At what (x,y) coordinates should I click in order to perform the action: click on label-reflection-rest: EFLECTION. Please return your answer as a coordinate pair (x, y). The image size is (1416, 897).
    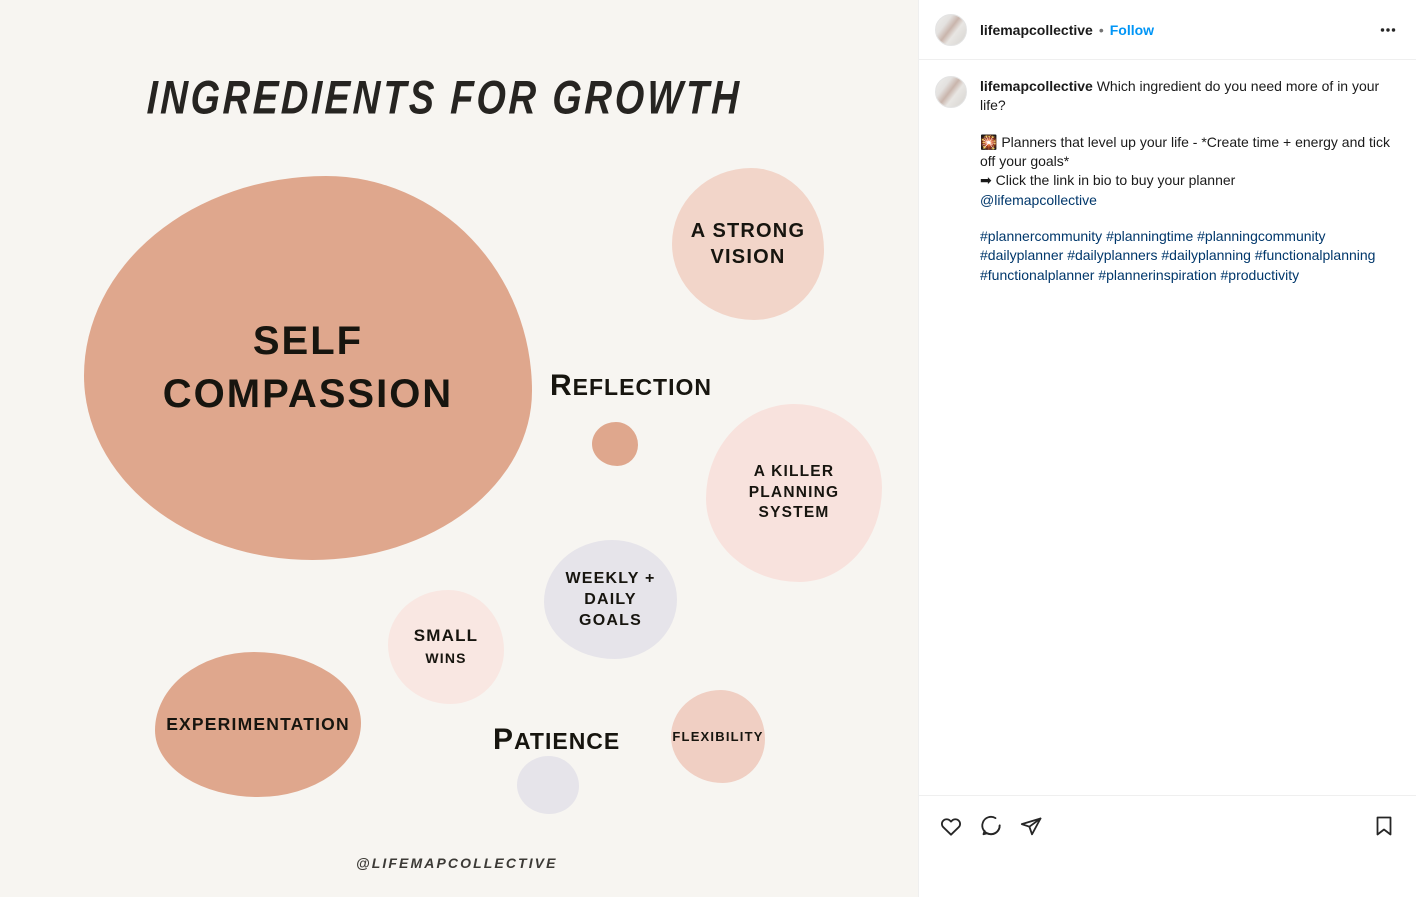
    Looking at the image, I should click on (642, 387).